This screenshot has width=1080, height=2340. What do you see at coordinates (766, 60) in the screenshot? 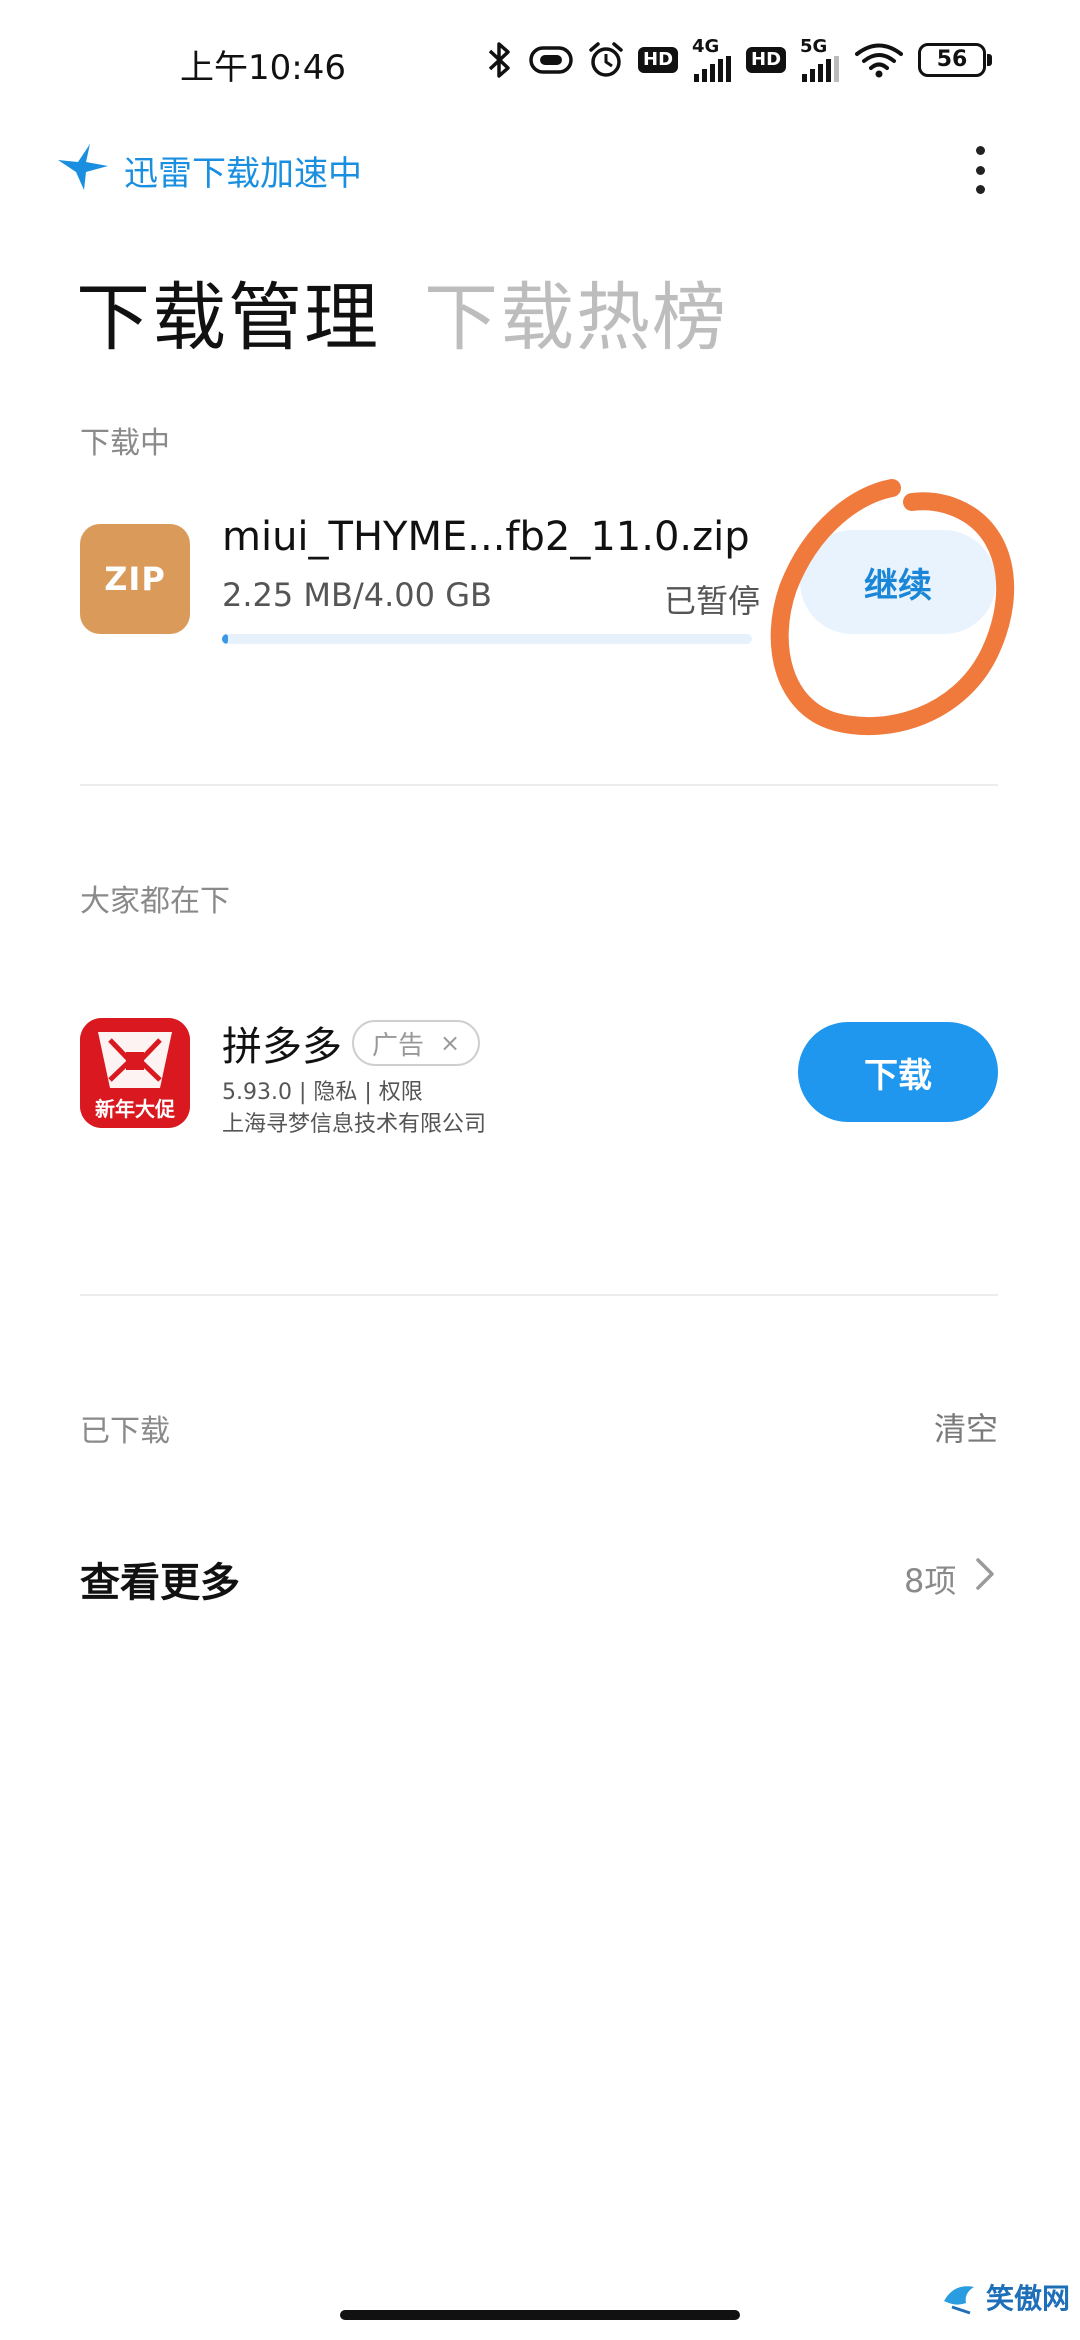
I see `hd-badge-2: HD` at bounding box center [766, 60].